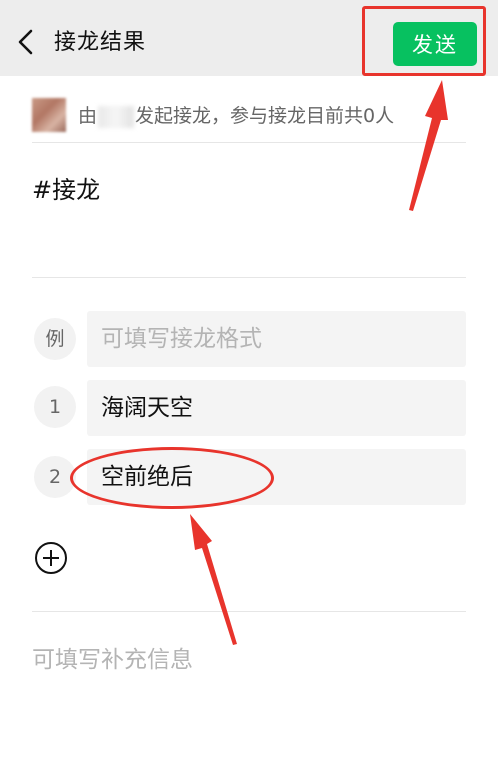 This screenshot has width=498, height=784. I want to click on entry-number-1: 1, so click(55, 407).